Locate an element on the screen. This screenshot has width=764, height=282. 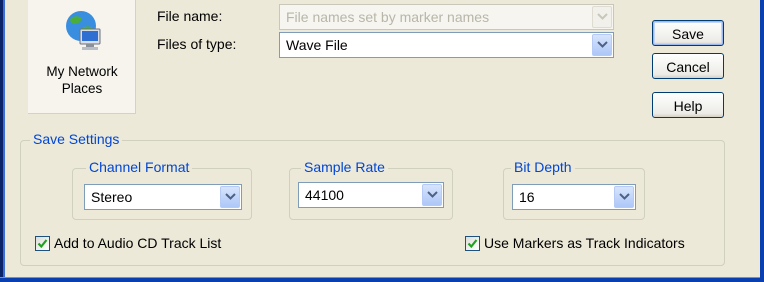
sample-rate-value: 44100 is located at coordinates (324, 195).